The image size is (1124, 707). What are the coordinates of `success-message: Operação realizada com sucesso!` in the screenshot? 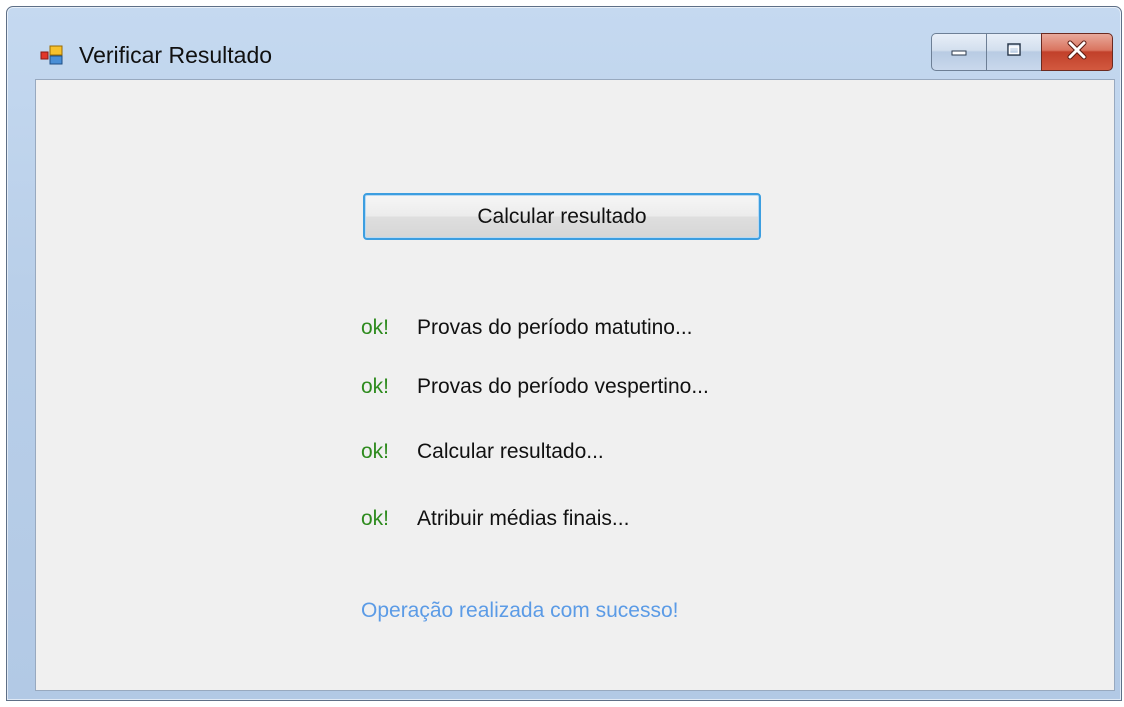 It's located at (520, 610).